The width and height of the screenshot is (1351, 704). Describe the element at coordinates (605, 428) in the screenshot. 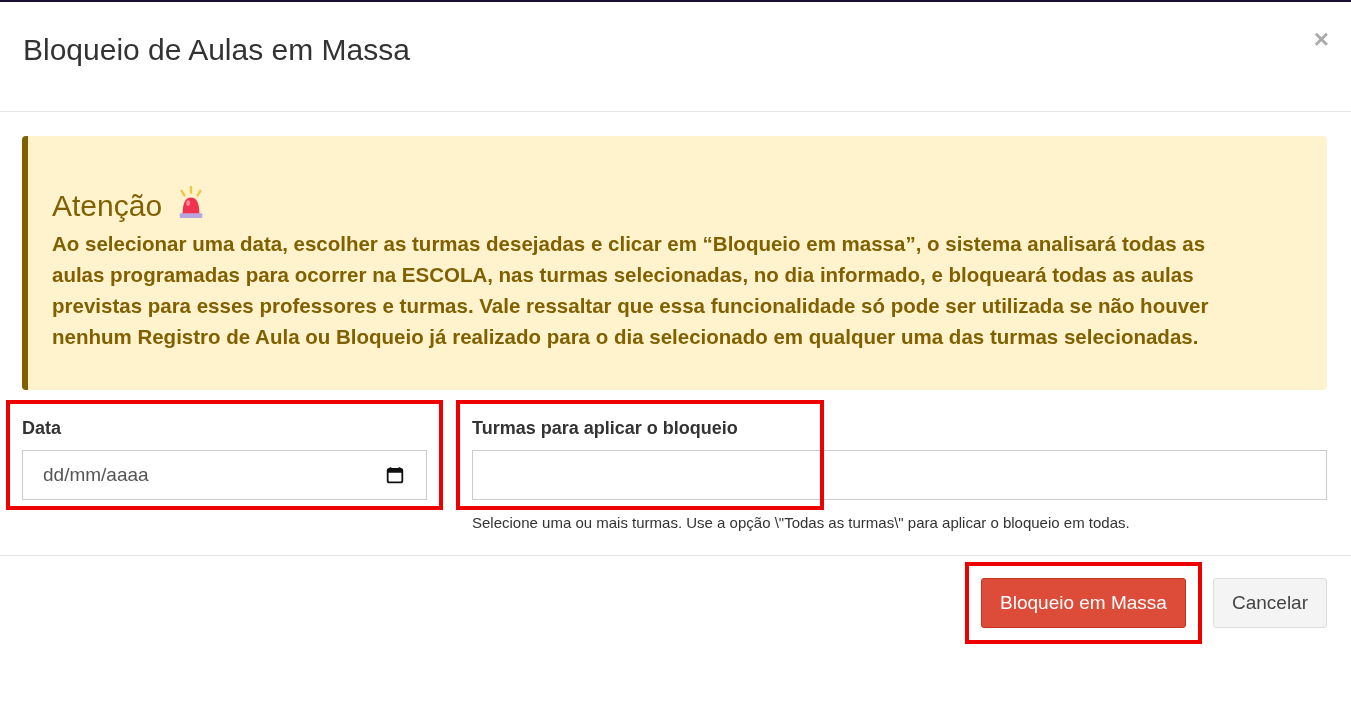

I see `field-label: Turmas para aplicar o bloqueio` at that location.